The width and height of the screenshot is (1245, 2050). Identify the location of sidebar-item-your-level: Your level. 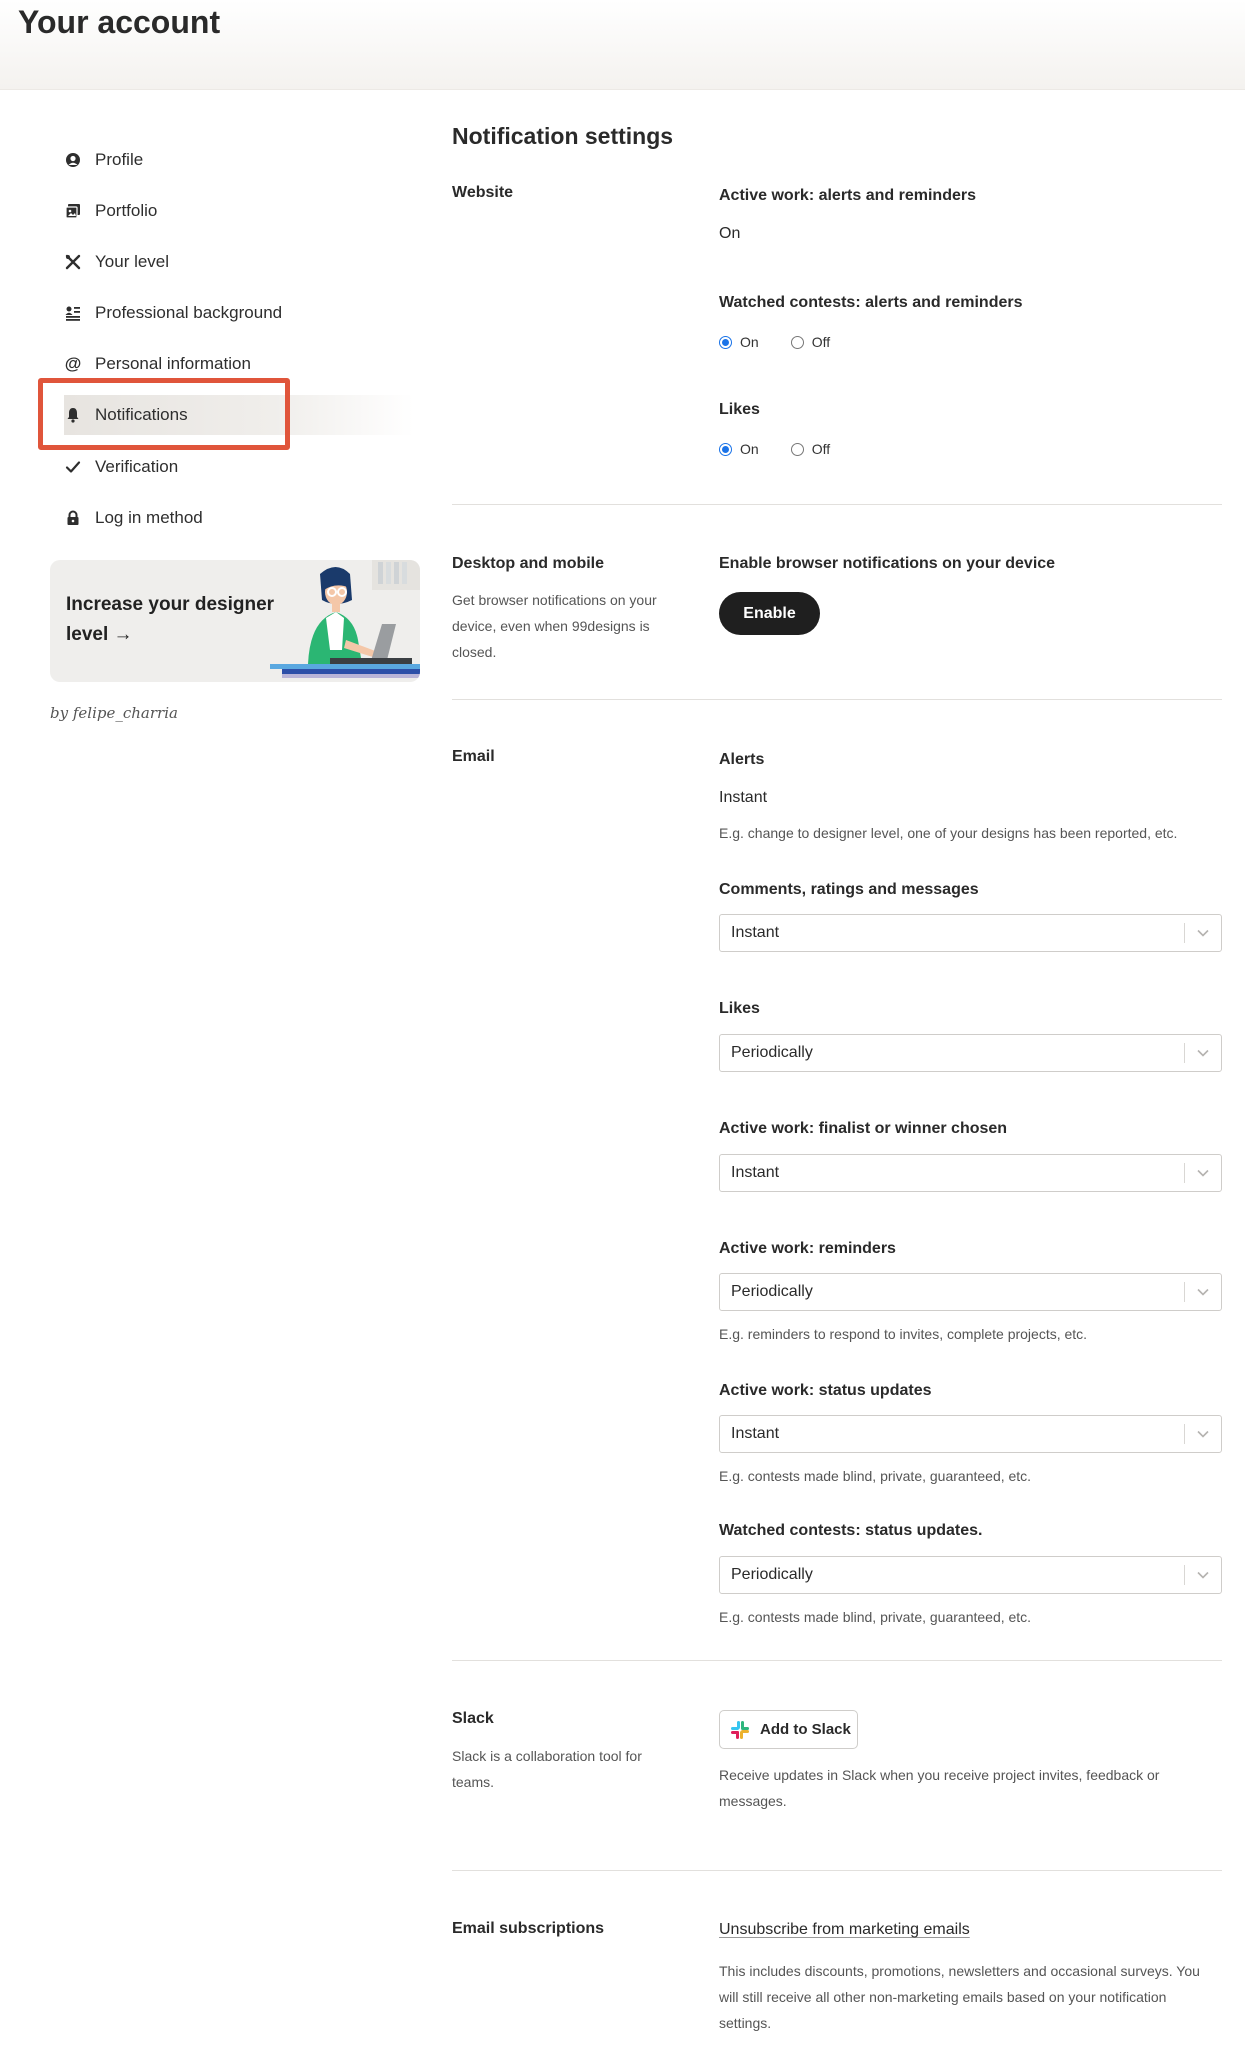
(239, 262).